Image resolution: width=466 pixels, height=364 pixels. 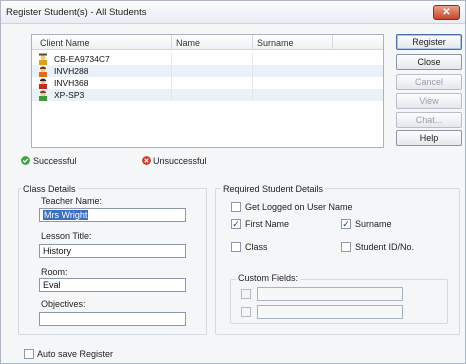 What do you see at coordinates (256, 247) in the screenshot?
I see `class-label: Class` at bounding box center [256, 247].